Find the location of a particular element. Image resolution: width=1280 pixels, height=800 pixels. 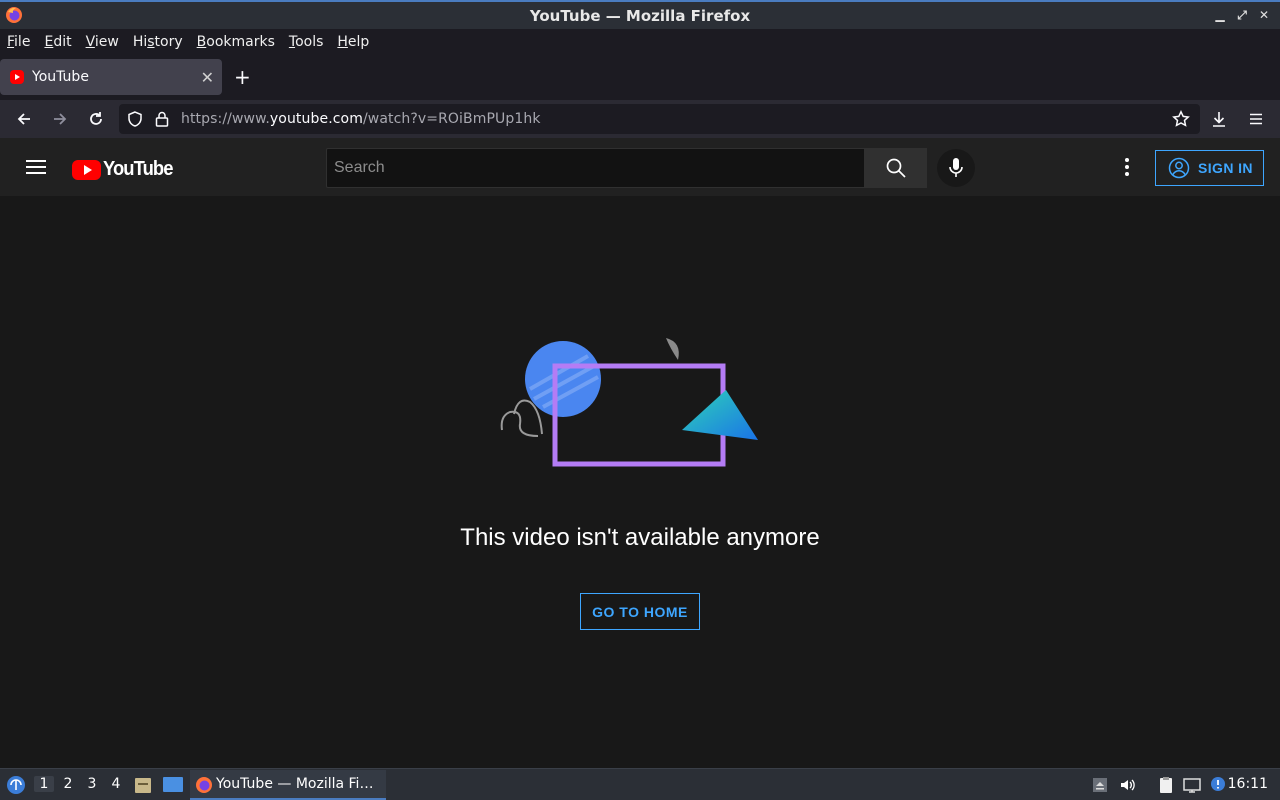

youtube-play-icon is located at coordinates (86, 169).